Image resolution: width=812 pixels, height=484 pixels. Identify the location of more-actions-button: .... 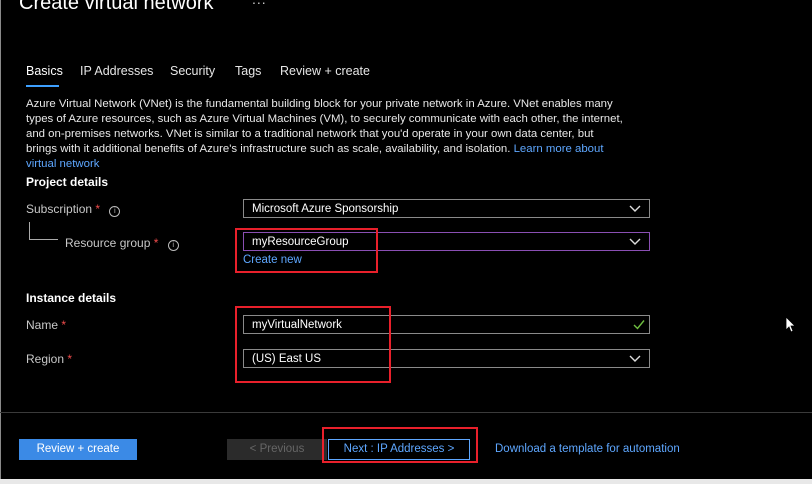
(259, 3).